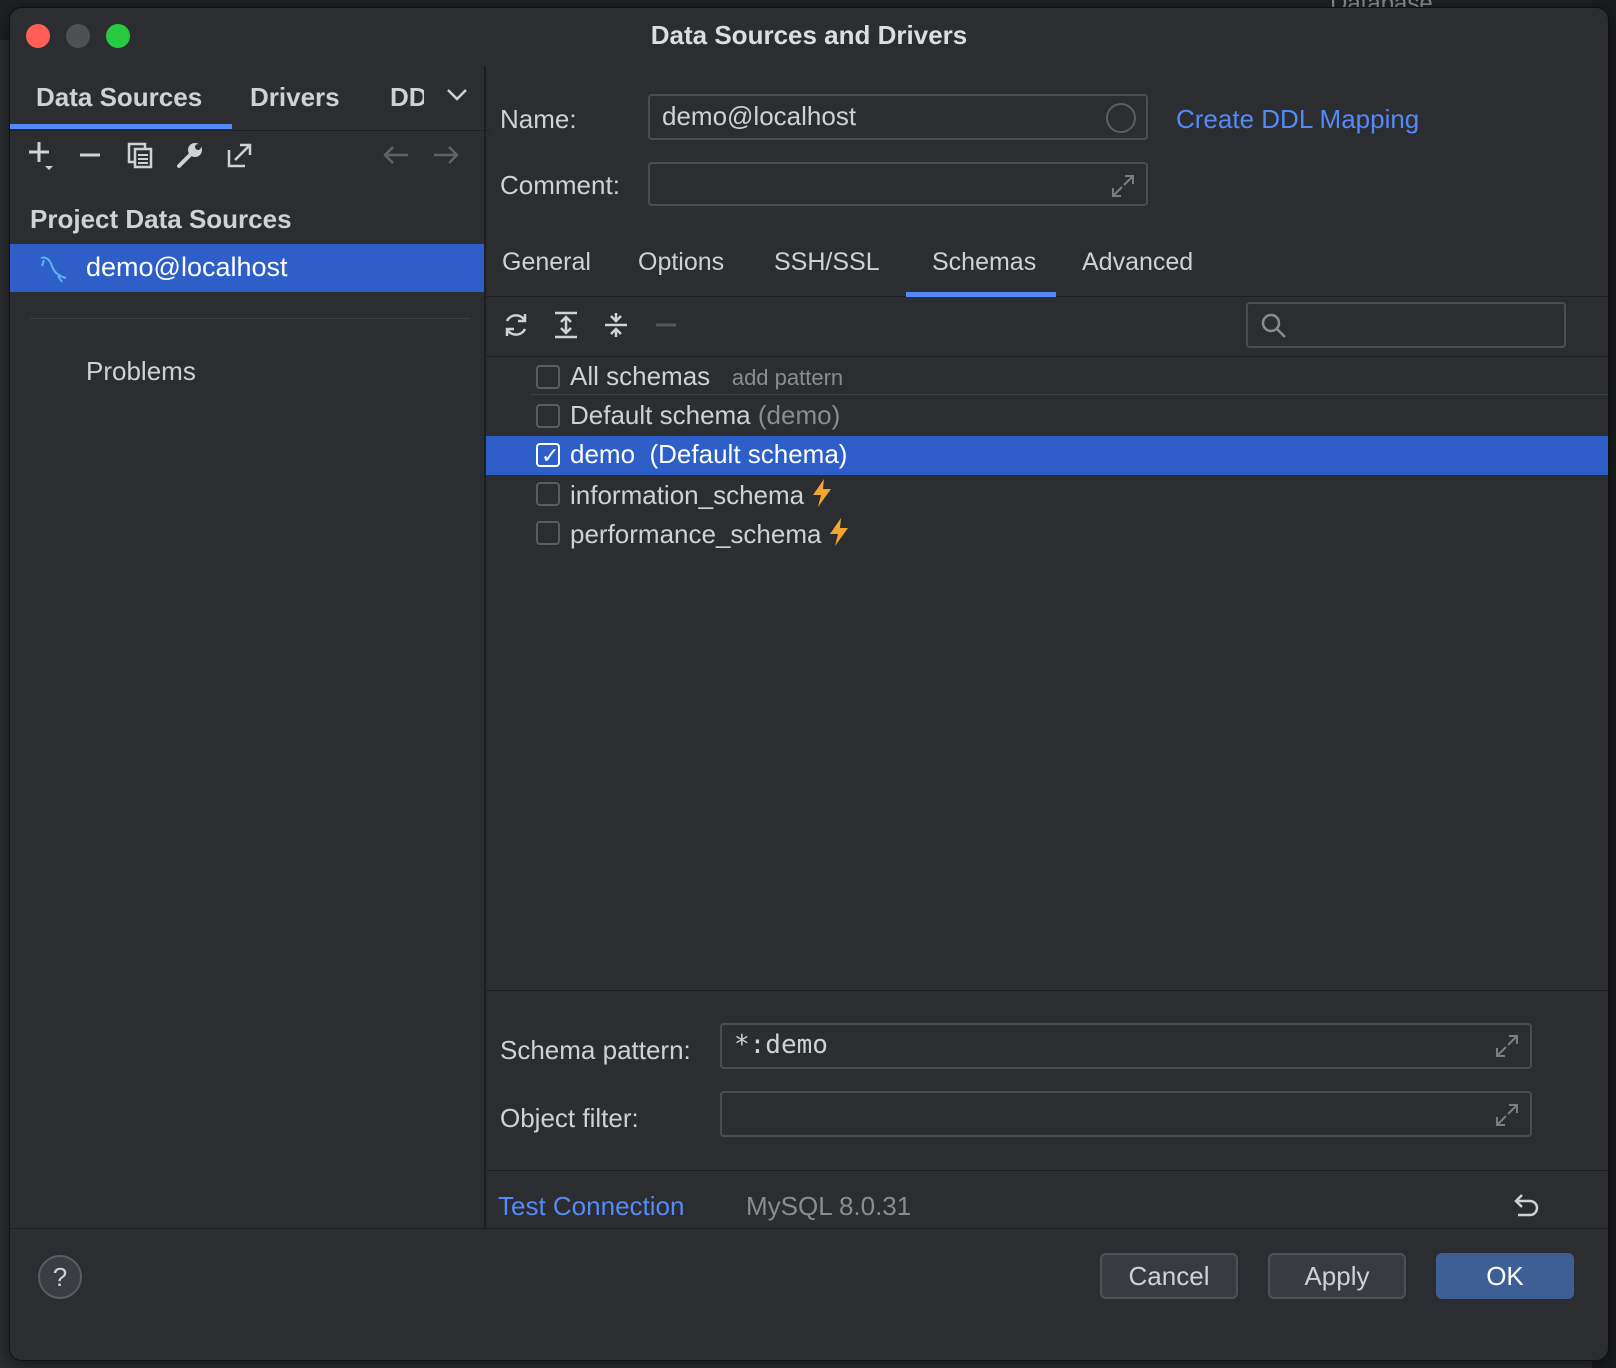 Image resolution: width=1616 pixels, height=1368 pixels. I want to click on active-tab-indicator, so click(121, 126).